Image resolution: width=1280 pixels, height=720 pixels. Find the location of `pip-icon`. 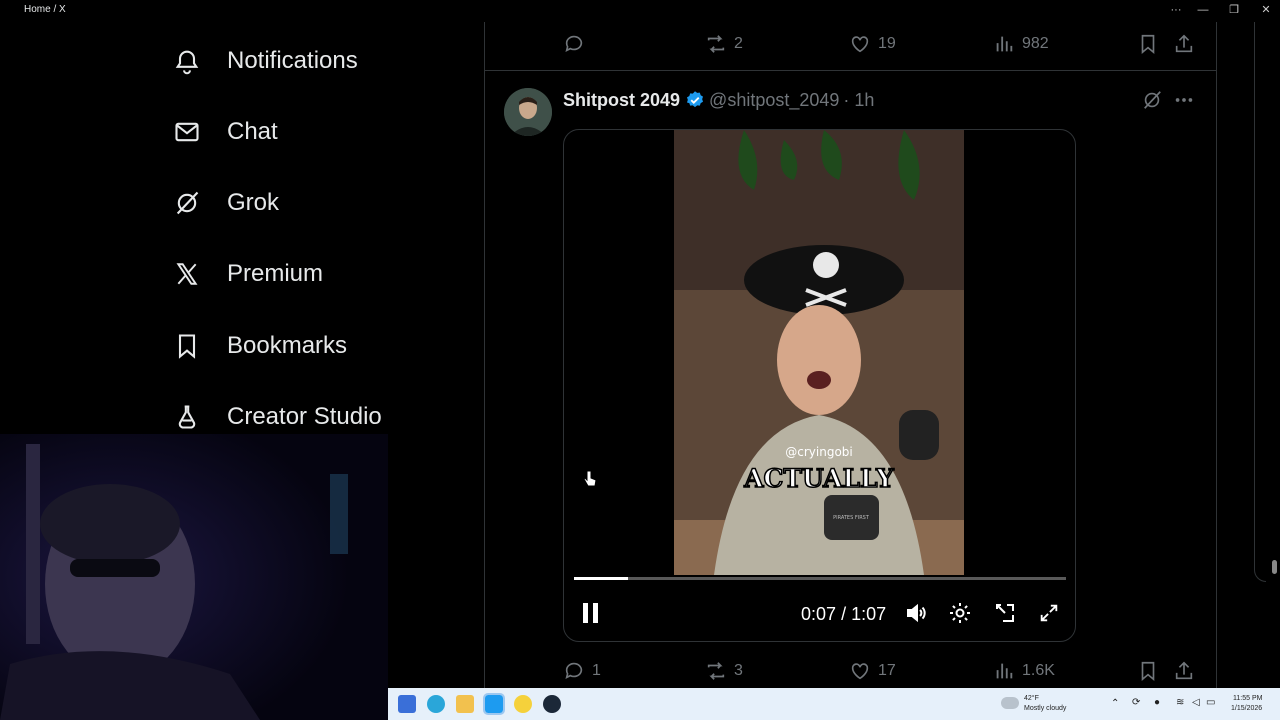

pip-icon is located at coordinates (1005, 615).